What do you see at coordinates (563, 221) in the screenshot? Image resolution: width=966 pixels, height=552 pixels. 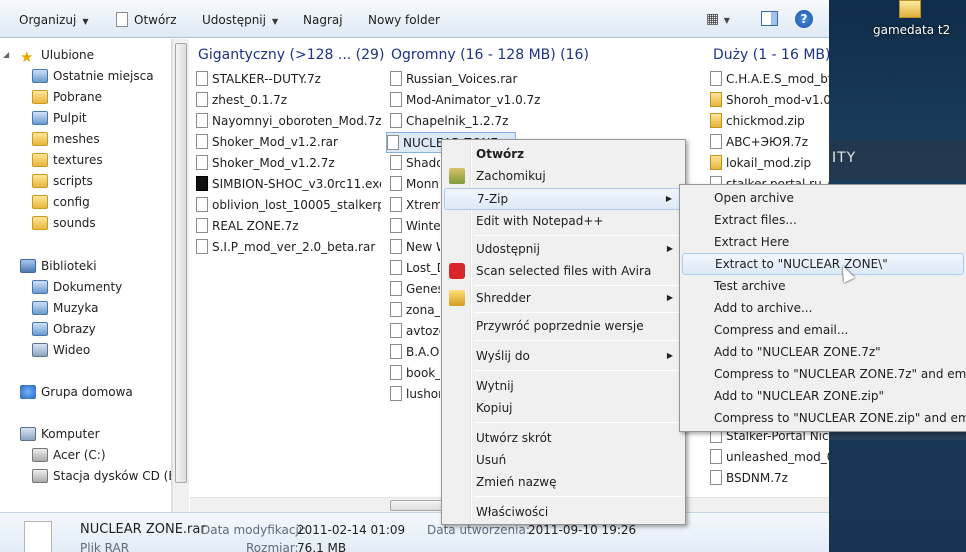 I see `menu-item-notepadpp: Edit with Notepad++` at bounding box center [563, 221].